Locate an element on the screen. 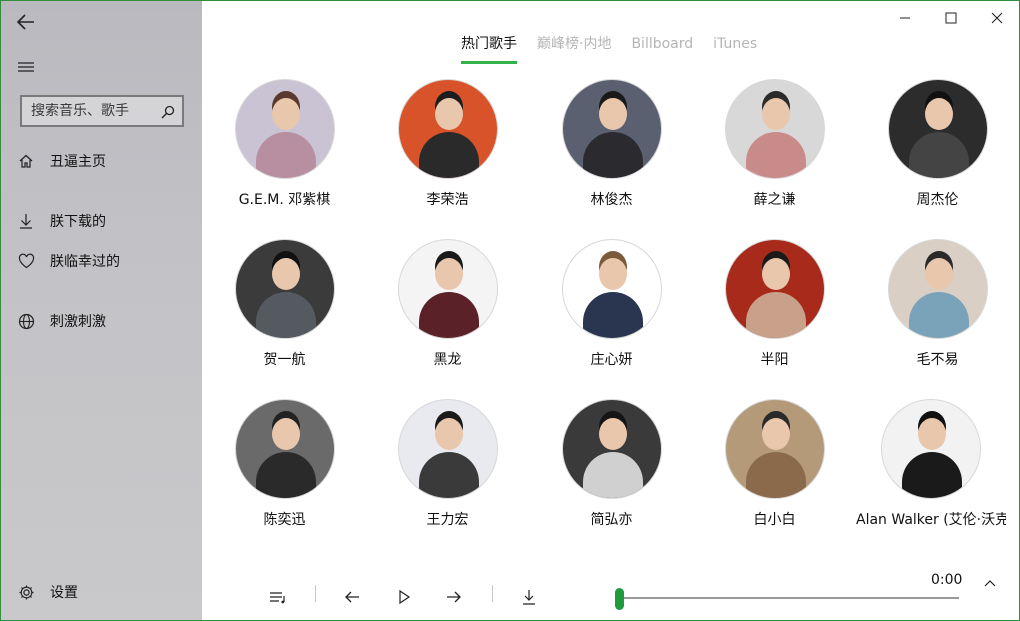 Image resolution: width=1020 pixels, height=621 pixels. next-arrow-icon is located at coordinates (454, 597).